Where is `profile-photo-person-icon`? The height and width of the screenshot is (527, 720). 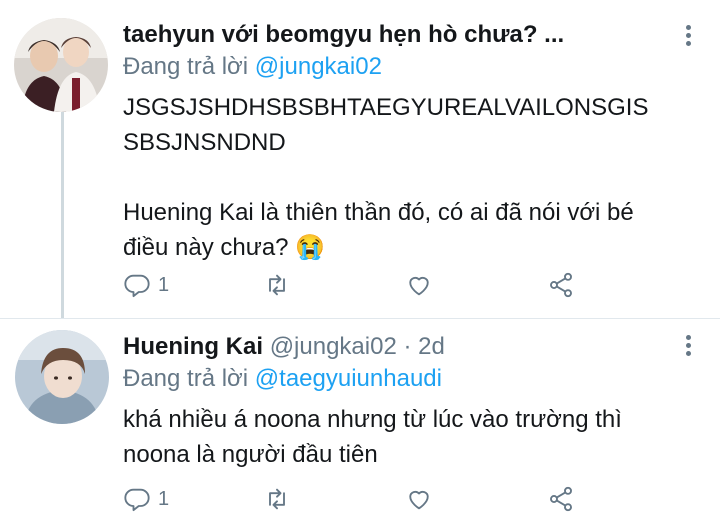
profile-photo-person-icon is located at coordinates (62, 377).